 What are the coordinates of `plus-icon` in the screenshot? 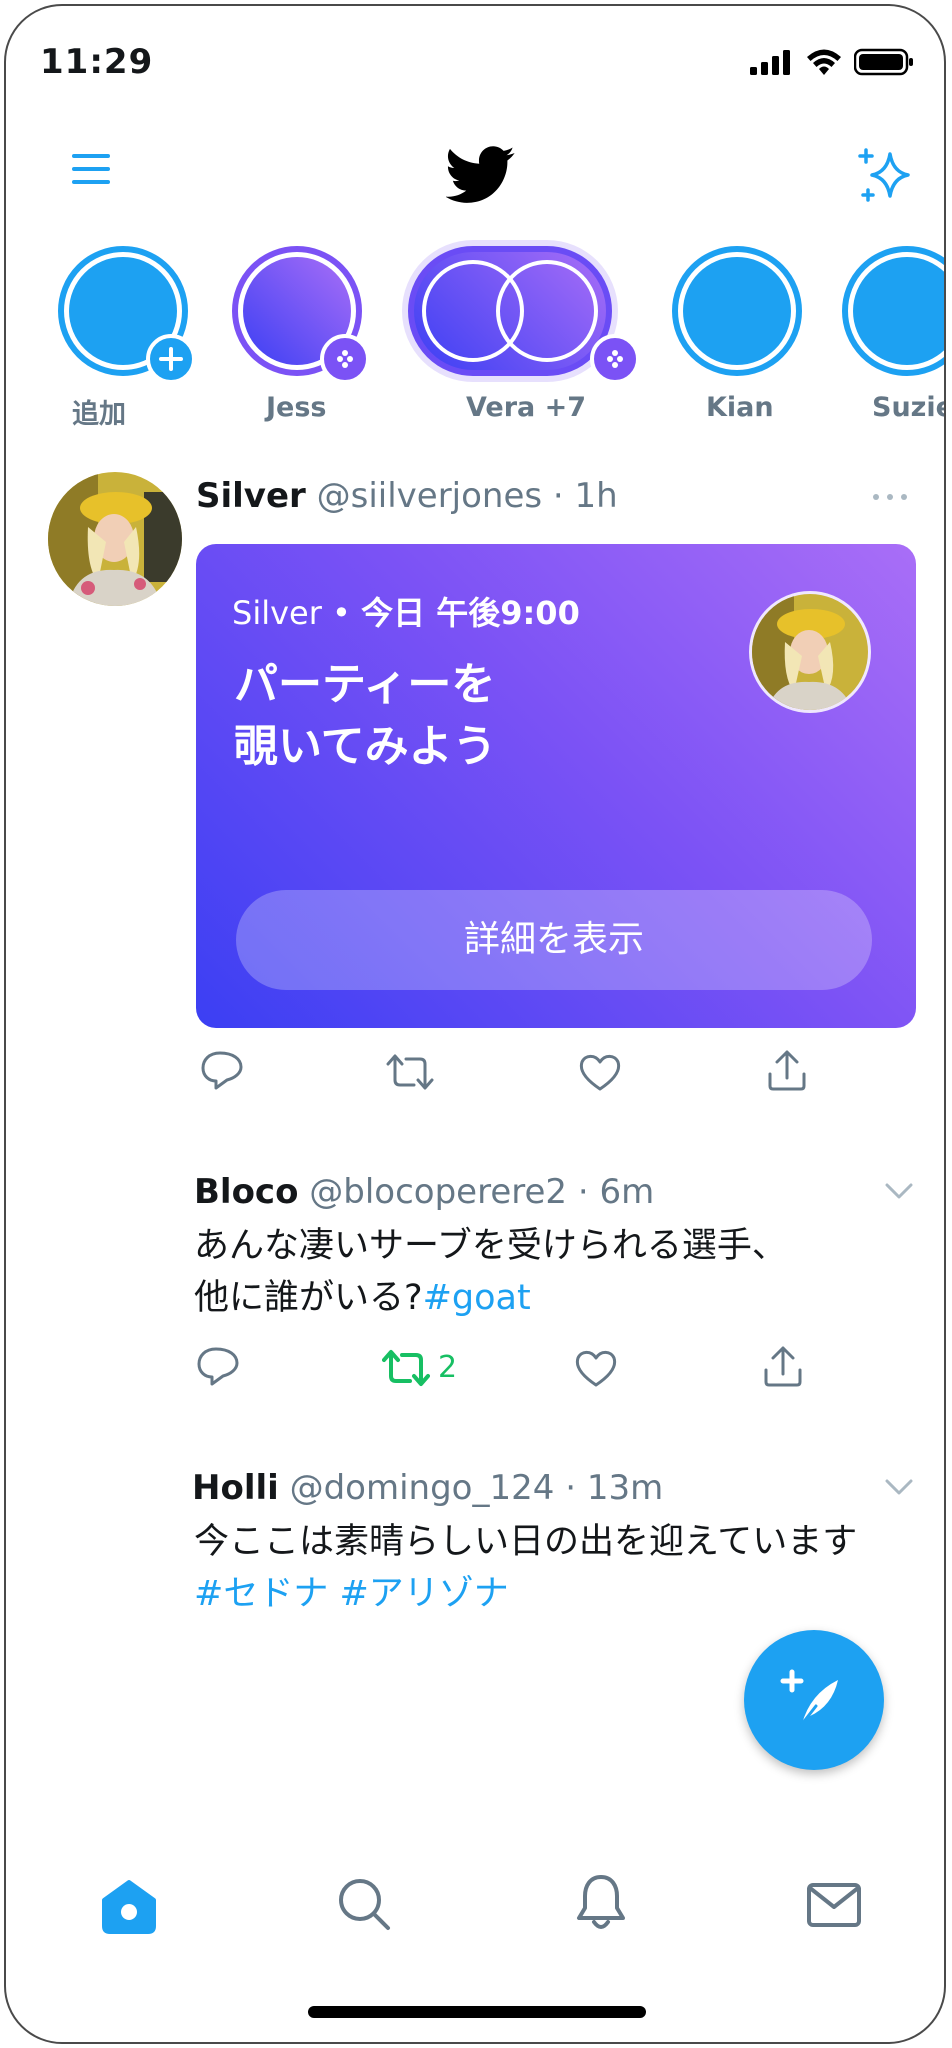 It's located at (171, 359).